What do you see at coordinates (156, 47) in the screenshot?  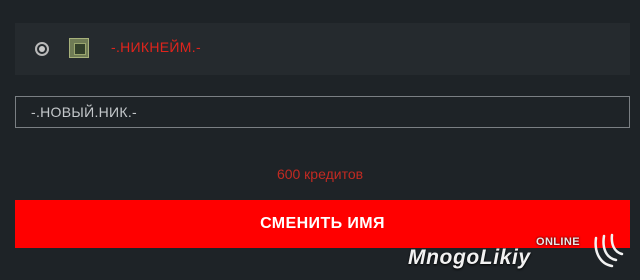 I see `current-nickname: -.НИКНЕЙМ.-` at bounding box center [156, 47].